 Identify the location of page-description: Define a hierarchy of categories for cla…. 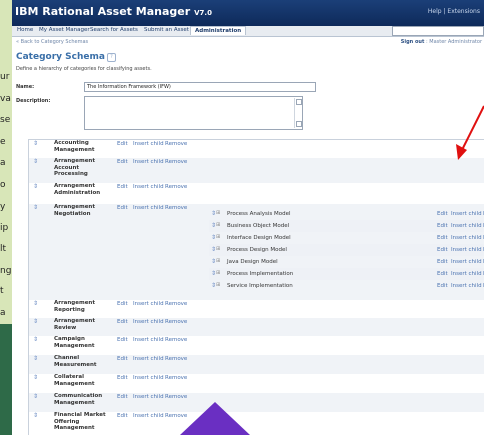
(84, 69).